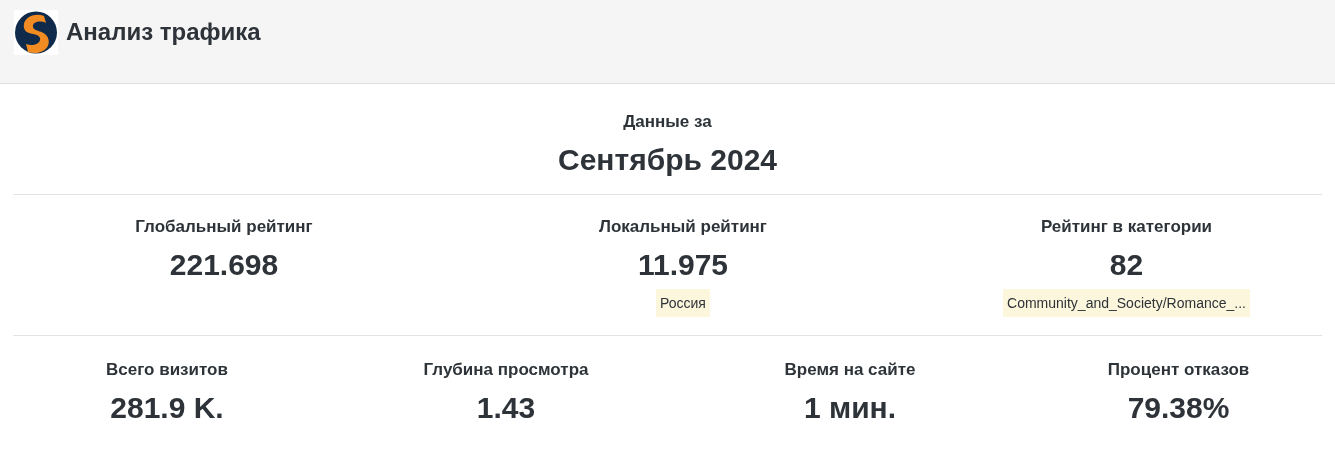 This screenshot has height=455, width=1335. Describe the element at coordinates (506, 408) in the screenshot. I see `stat-value: 1.43` at that location.